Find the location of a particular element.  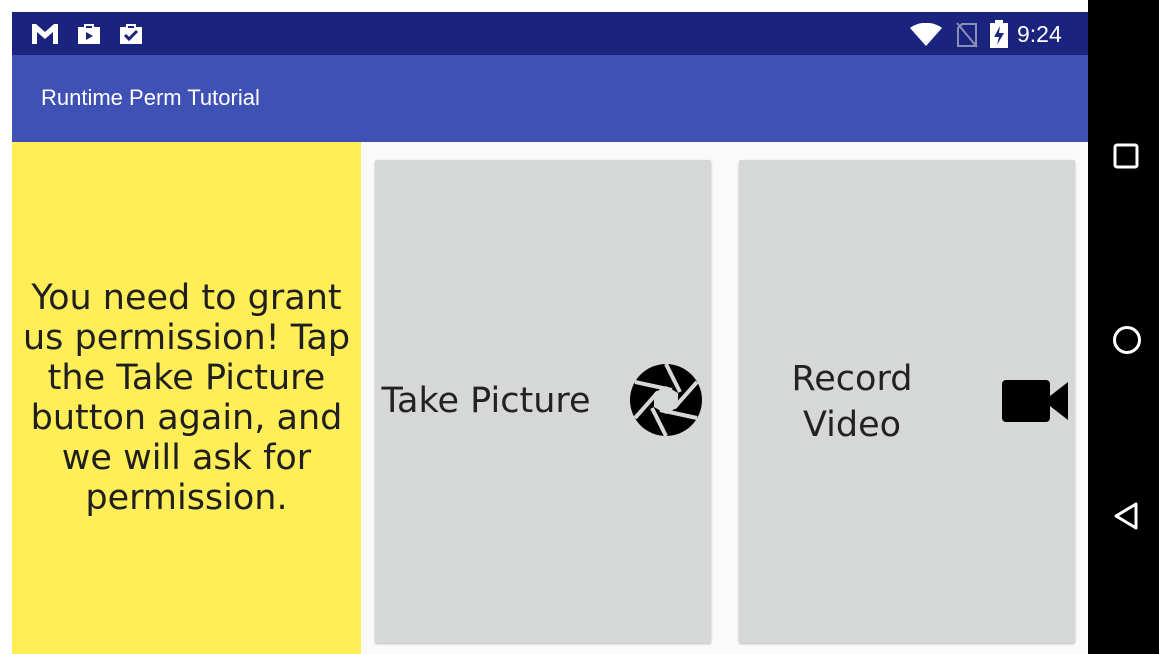

videocam-icon is located at coordinates (1035, 401).